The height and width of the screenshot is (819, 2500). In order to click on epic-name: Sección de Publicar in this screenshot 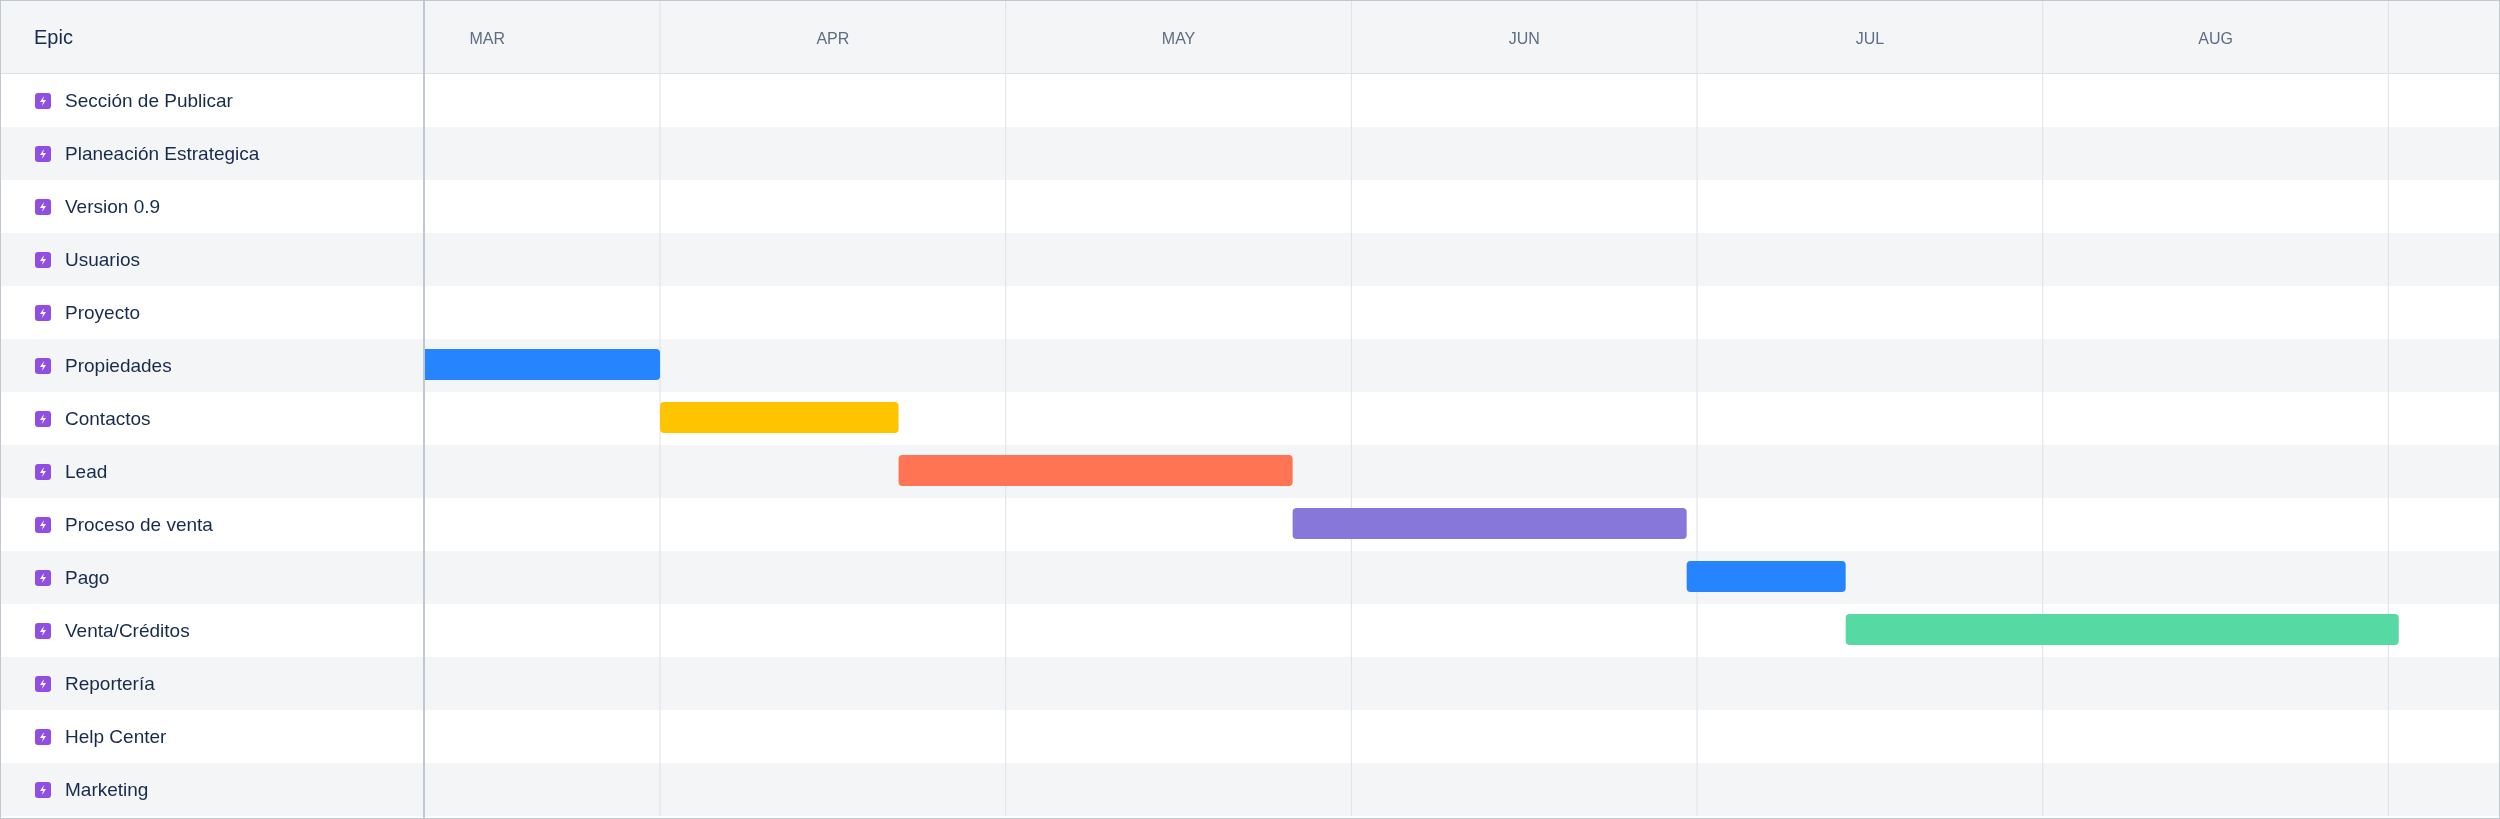, I will do `click(149, 100)`.